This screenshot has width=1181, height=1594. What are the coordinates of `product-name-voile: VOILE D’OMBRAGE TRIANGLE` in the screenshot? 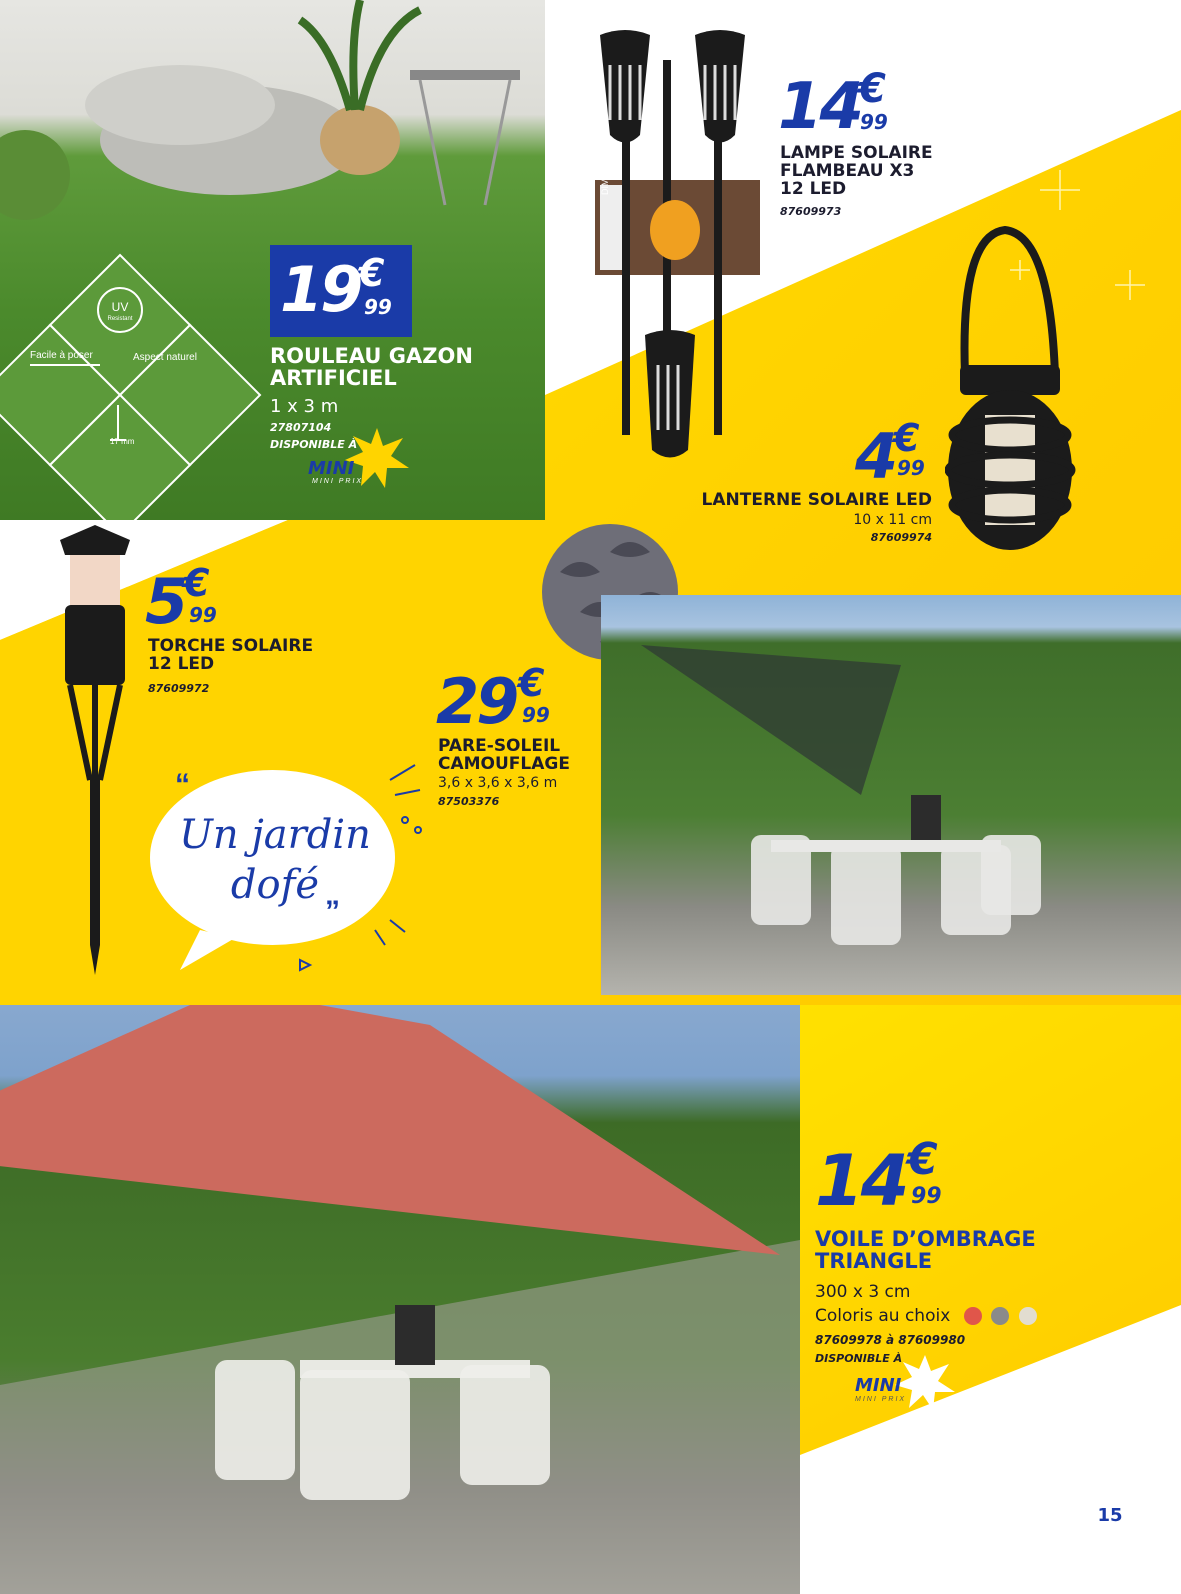 It's located at (925, 1250).